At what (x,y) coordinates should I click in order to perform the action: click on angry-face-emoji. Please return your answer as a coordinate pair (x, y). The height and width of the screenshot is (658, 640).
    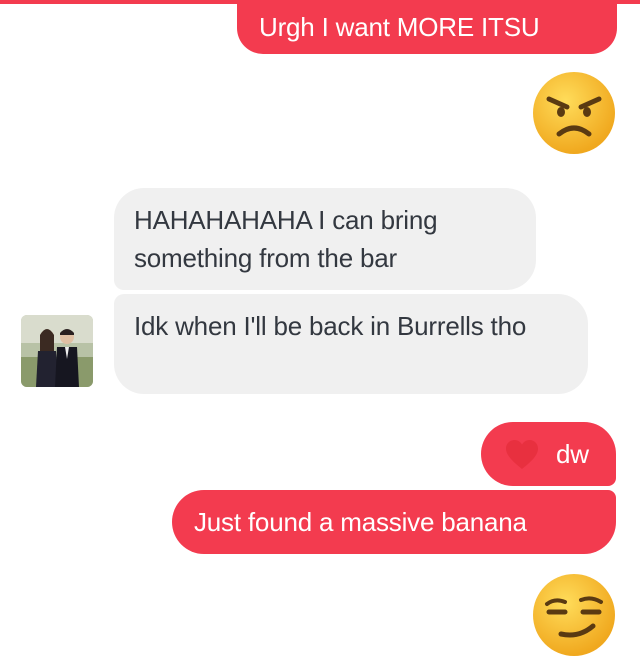
    Looking at the image, I should click on (574, 113).